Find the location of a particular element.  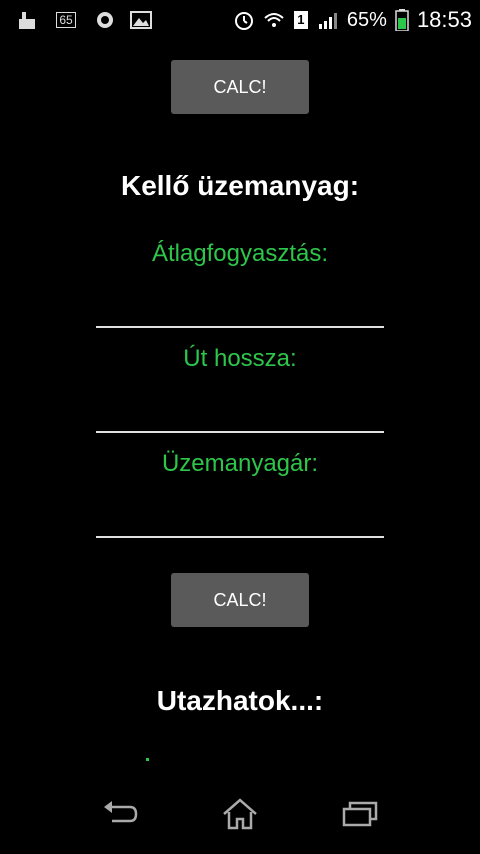

notification-badge-icon: 65 is located at coordinates (66, 20).